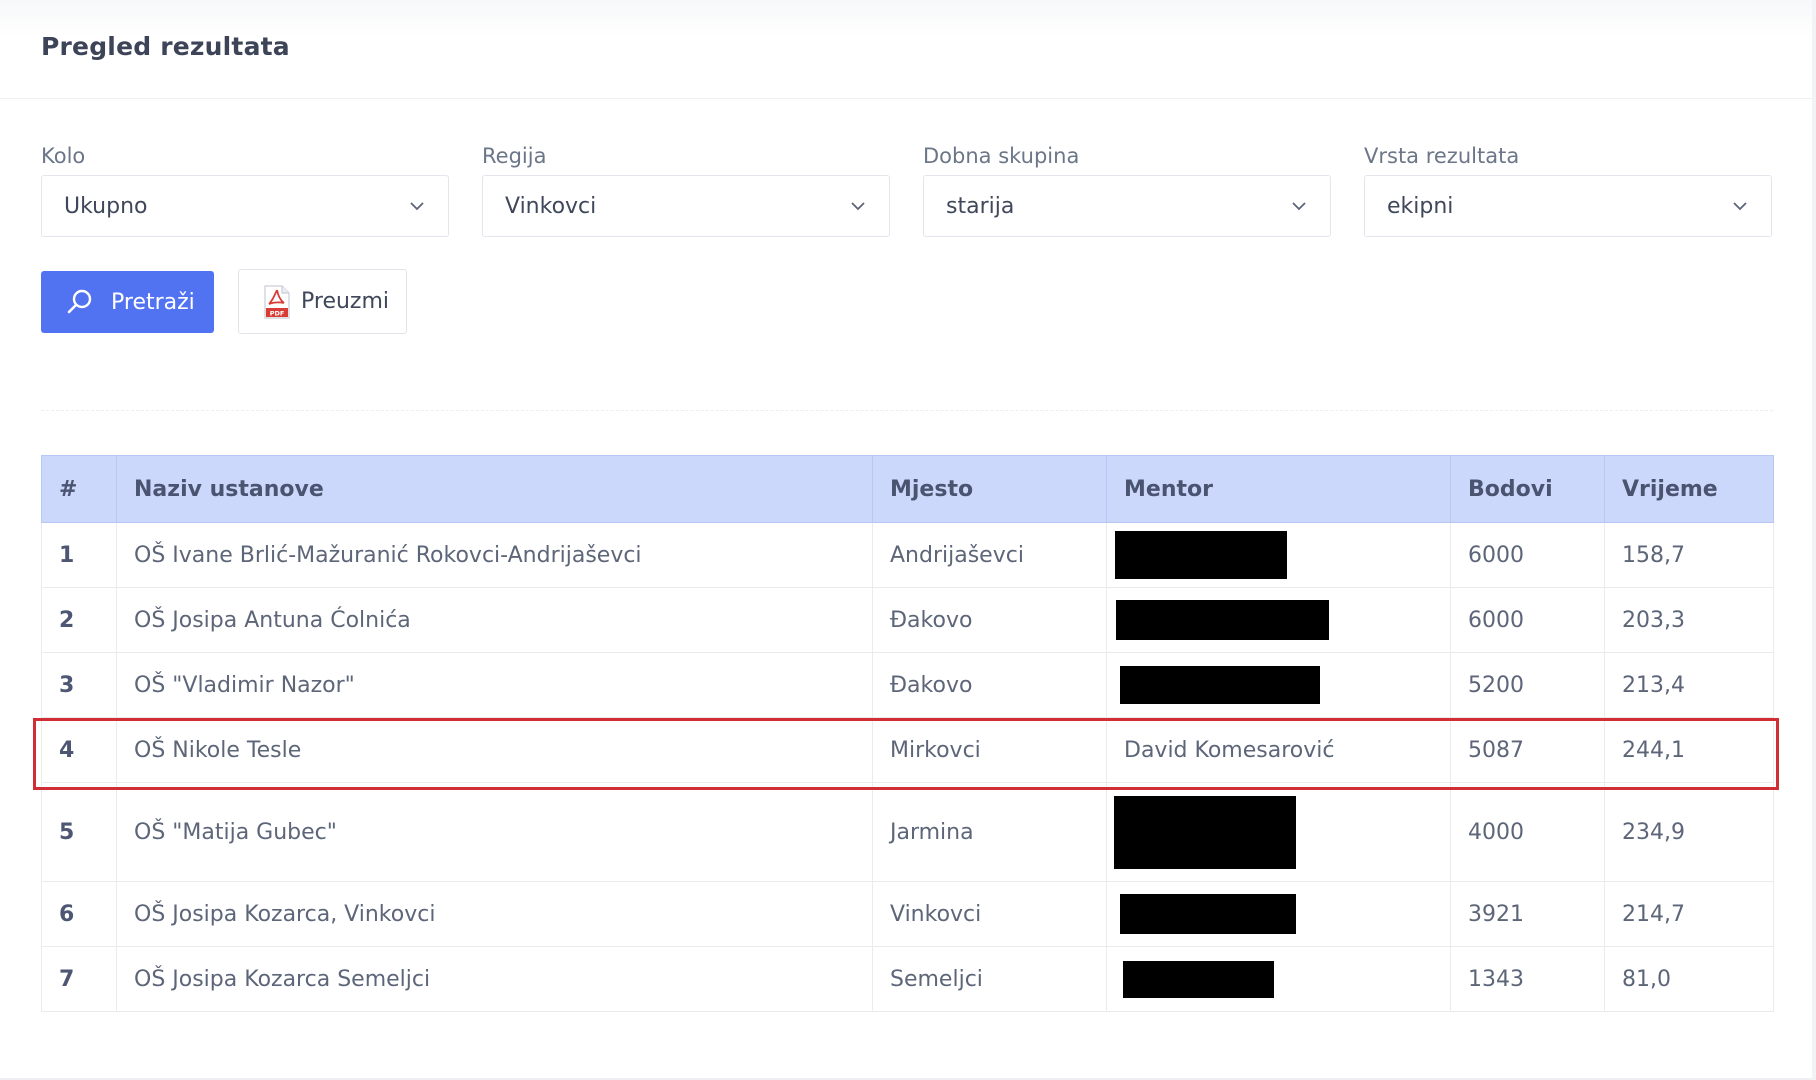  I want to click on column-header-points: Bodovi, so click(1527, 489).